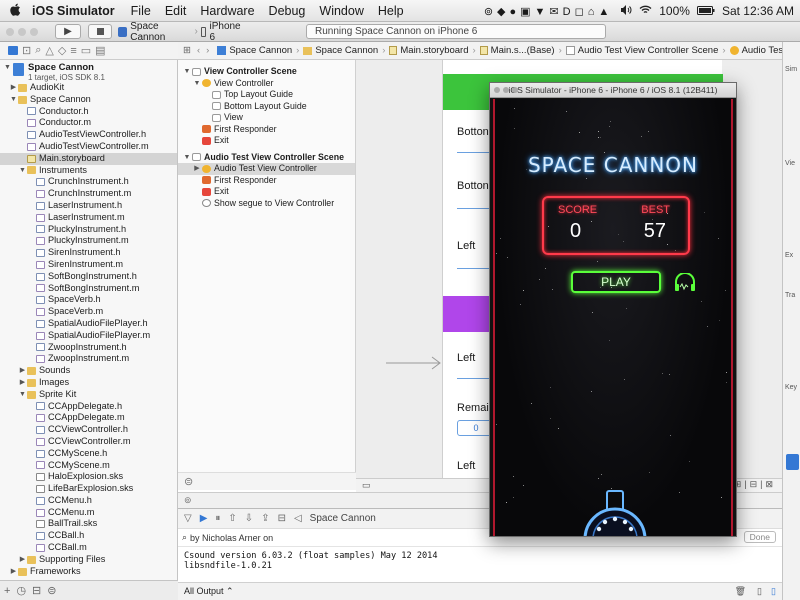 This screenshot has height=600, width=800. I want to click on navigator-item: CCViewController.m, so click(88, 442).